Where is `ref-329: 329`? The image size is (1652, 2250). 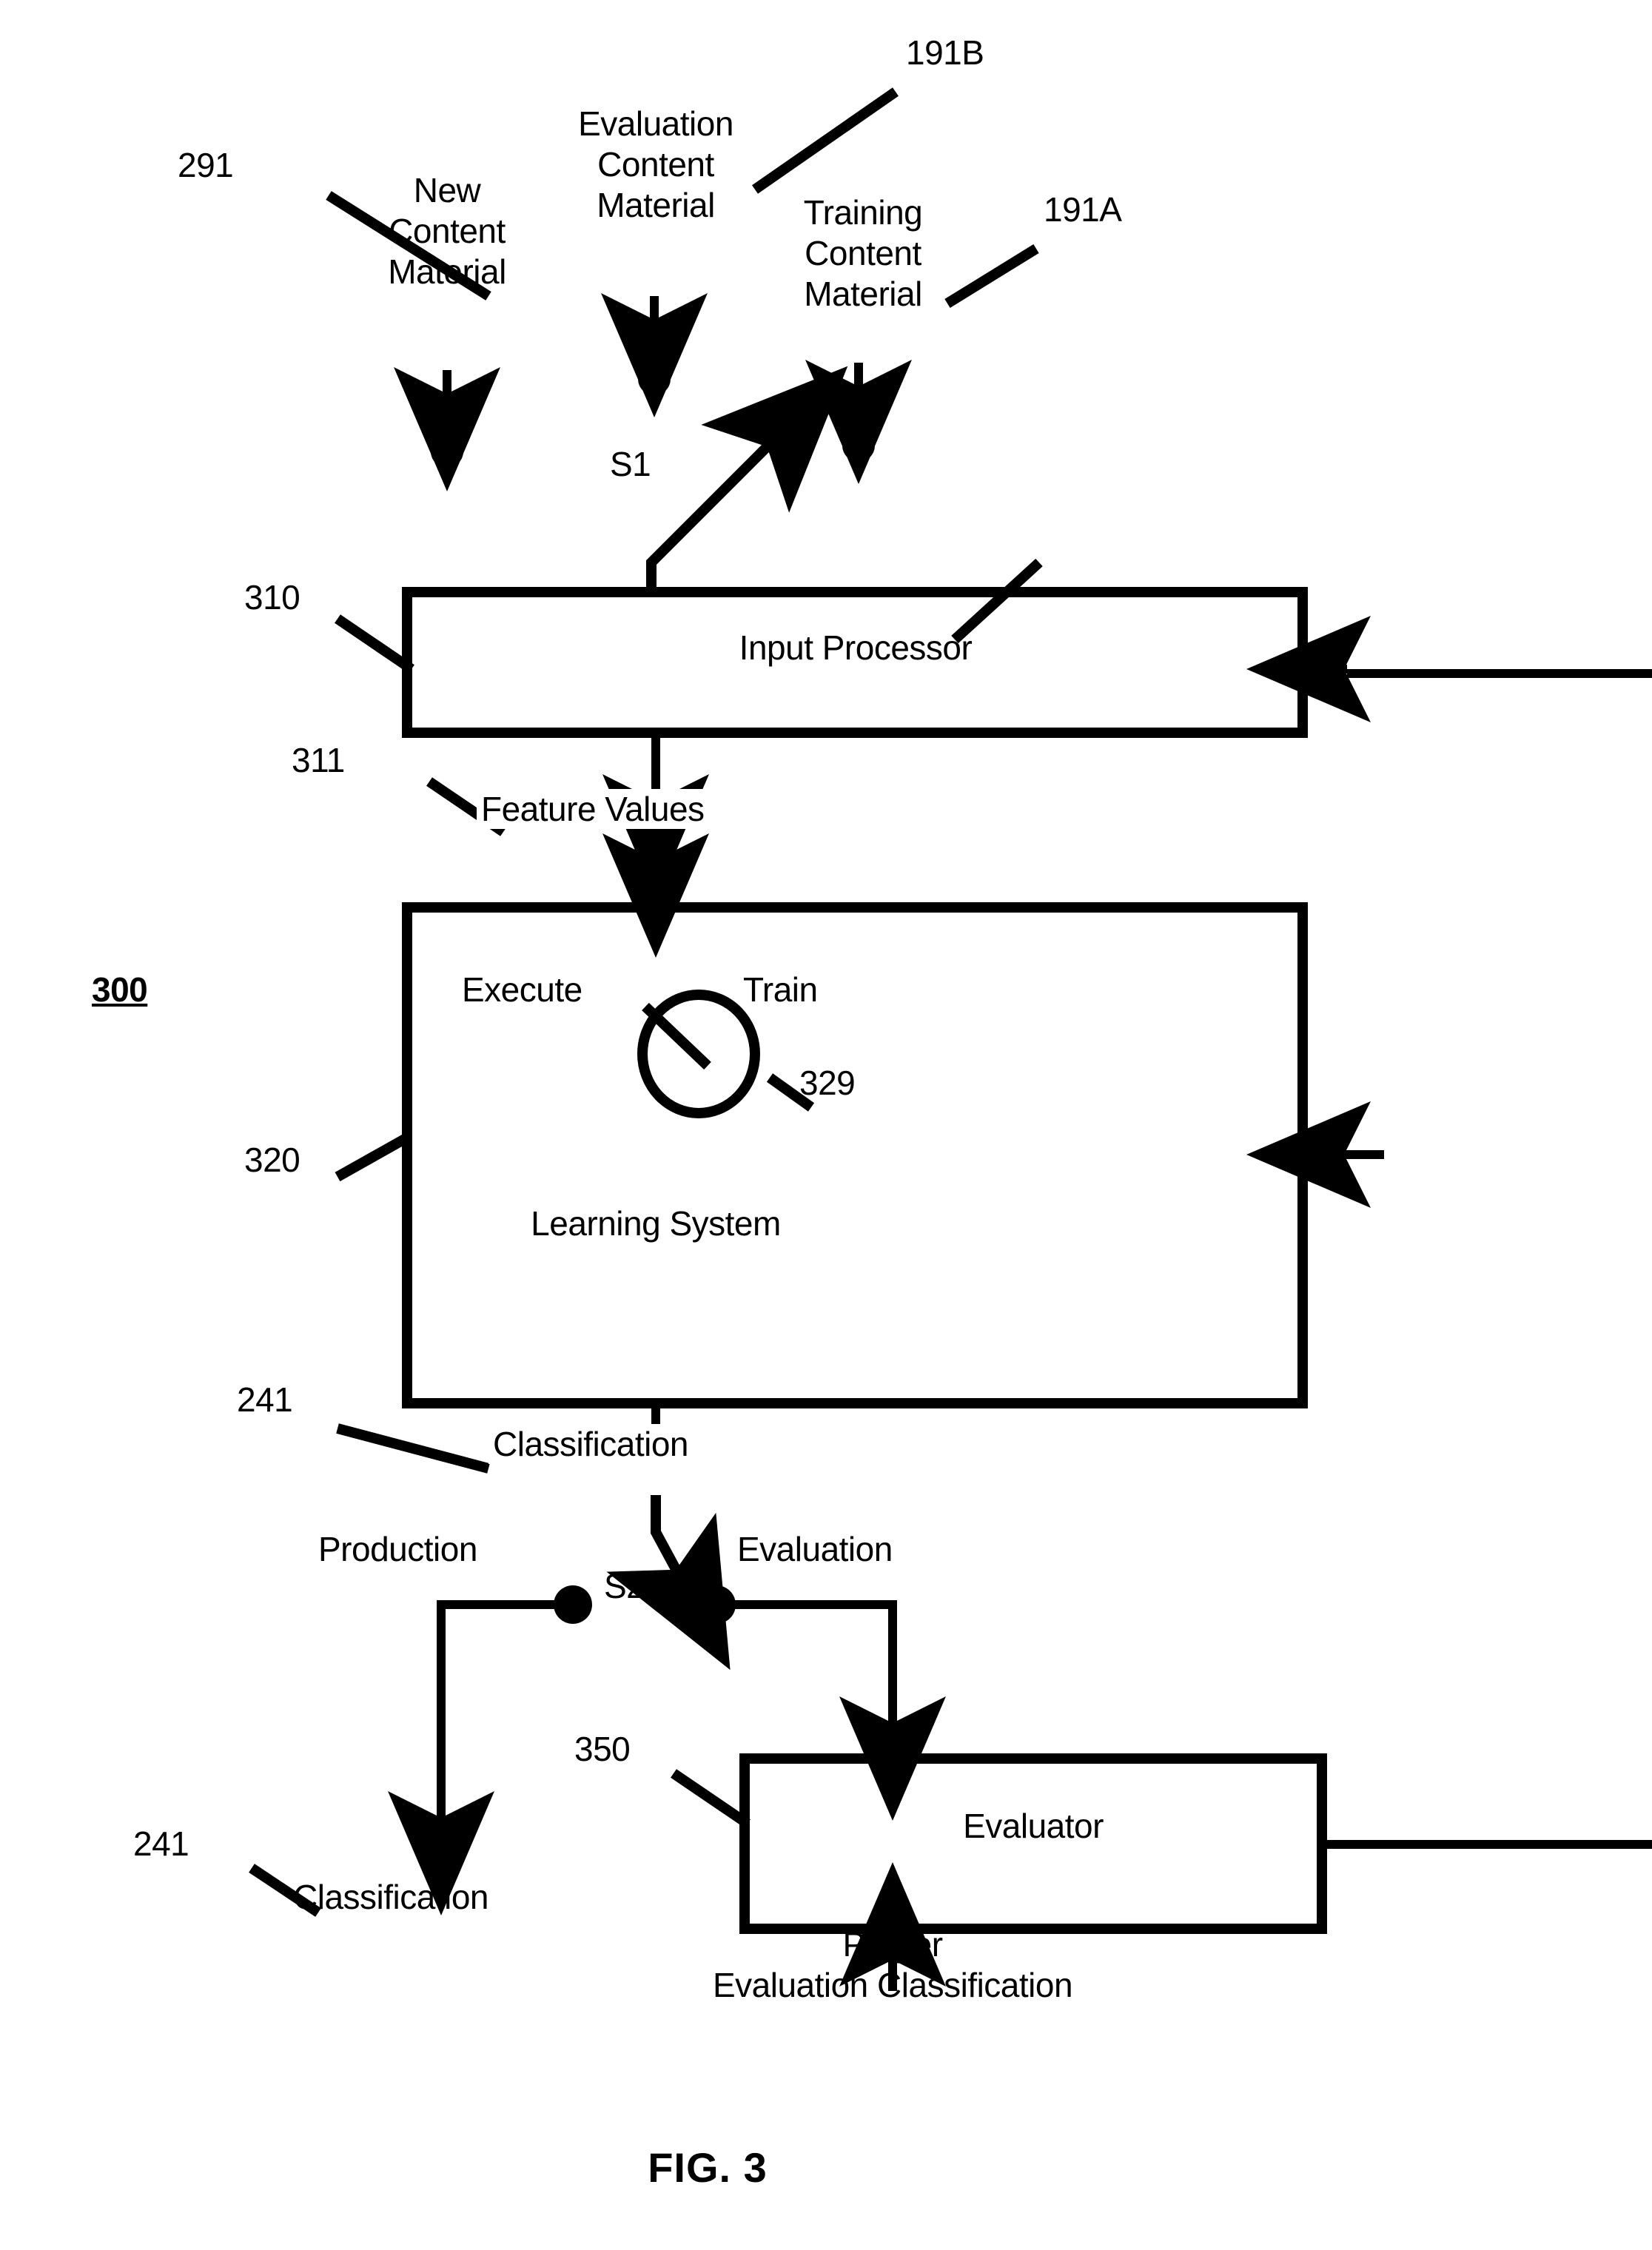 ref-329: 329 is located at coordinates (827, 1083).